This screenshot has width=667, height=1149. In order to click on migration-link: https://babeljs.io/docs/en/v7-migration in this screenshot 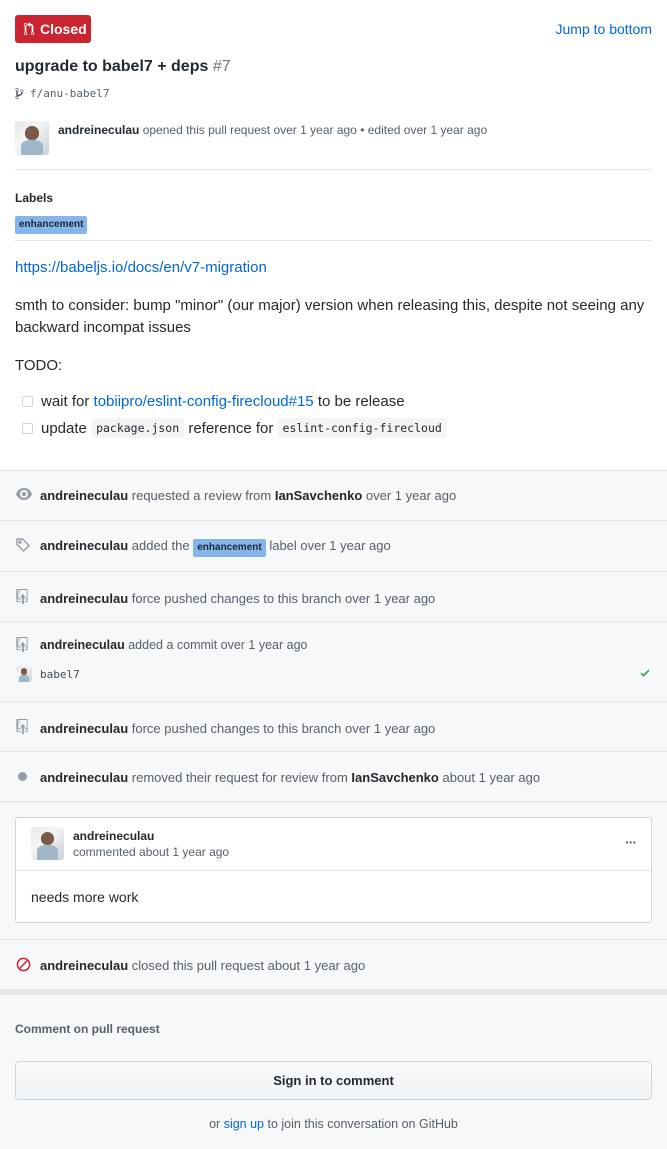, I will do `click(141, 268)`.